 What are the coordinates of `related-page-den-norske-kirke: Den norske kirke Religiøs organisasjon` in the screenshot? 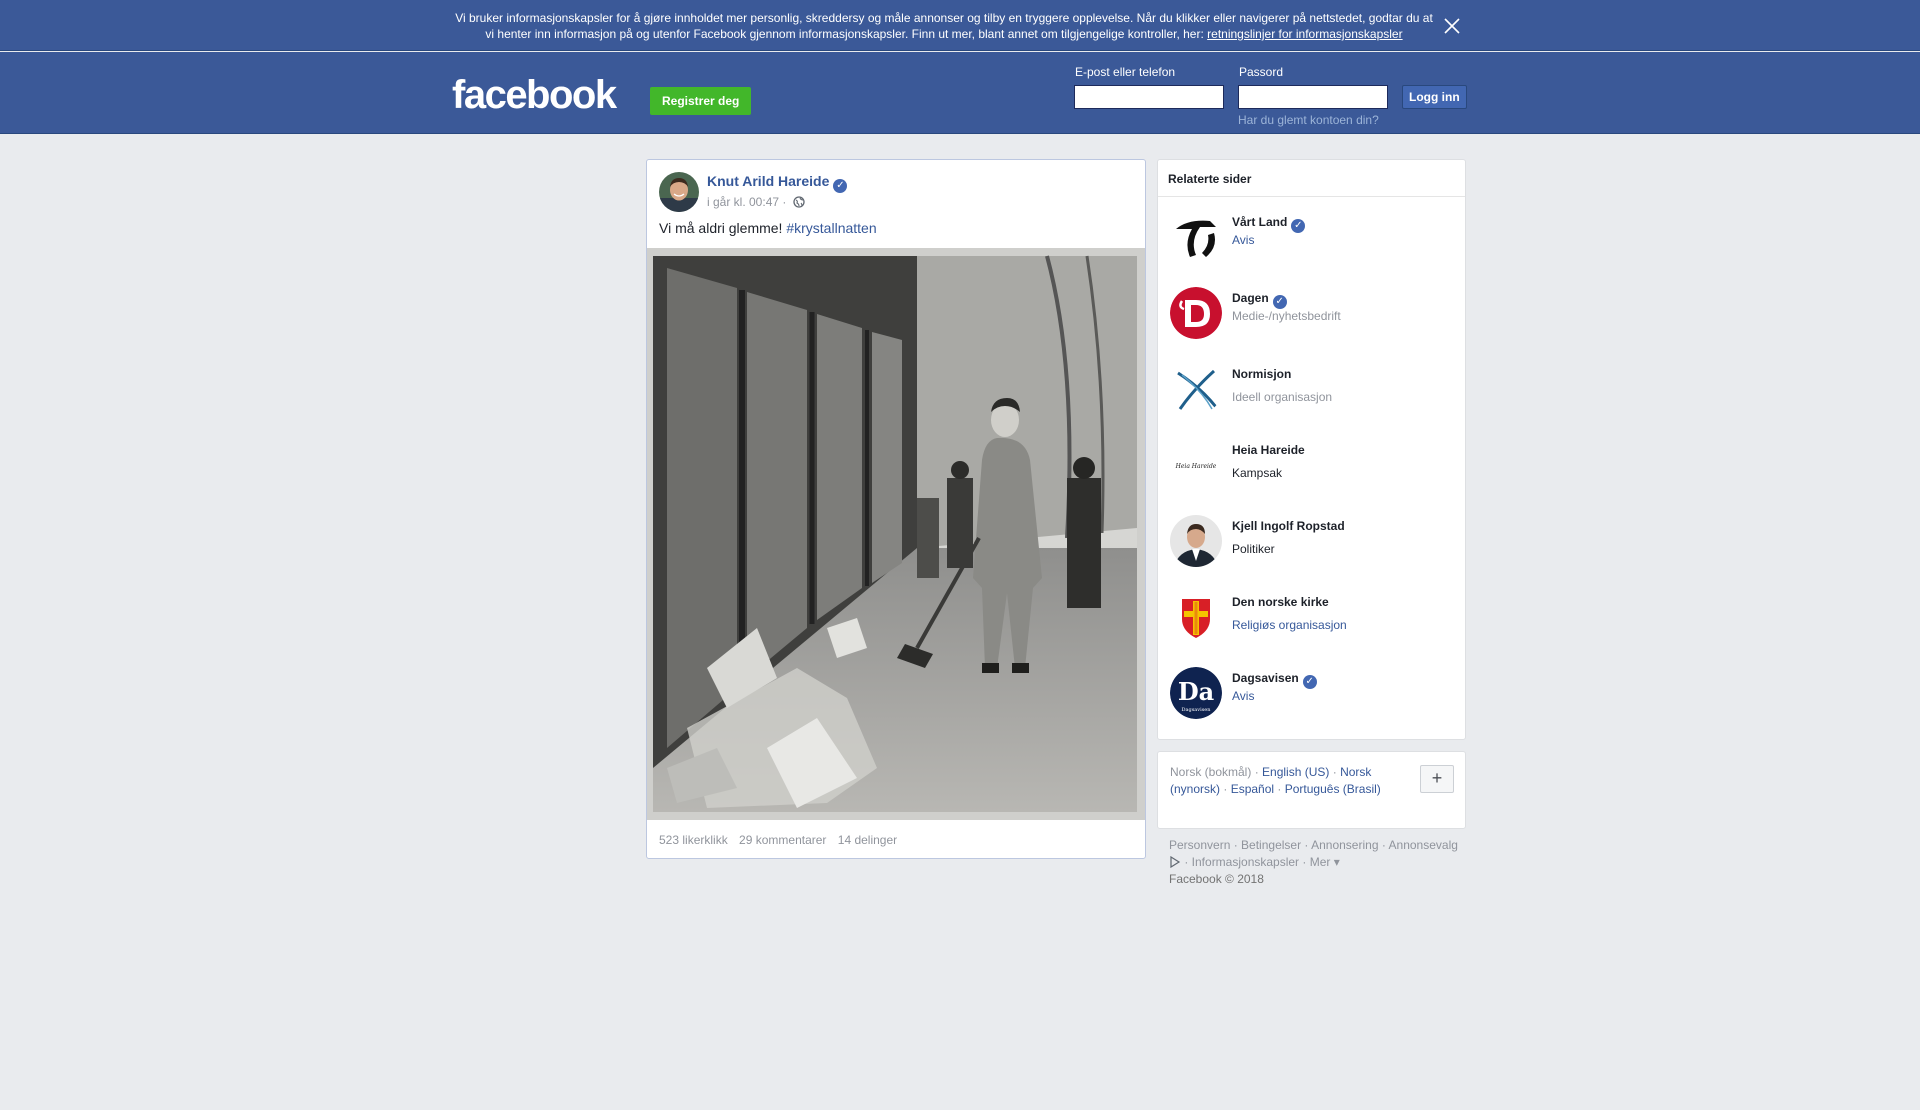 It's located at (1311, 622).